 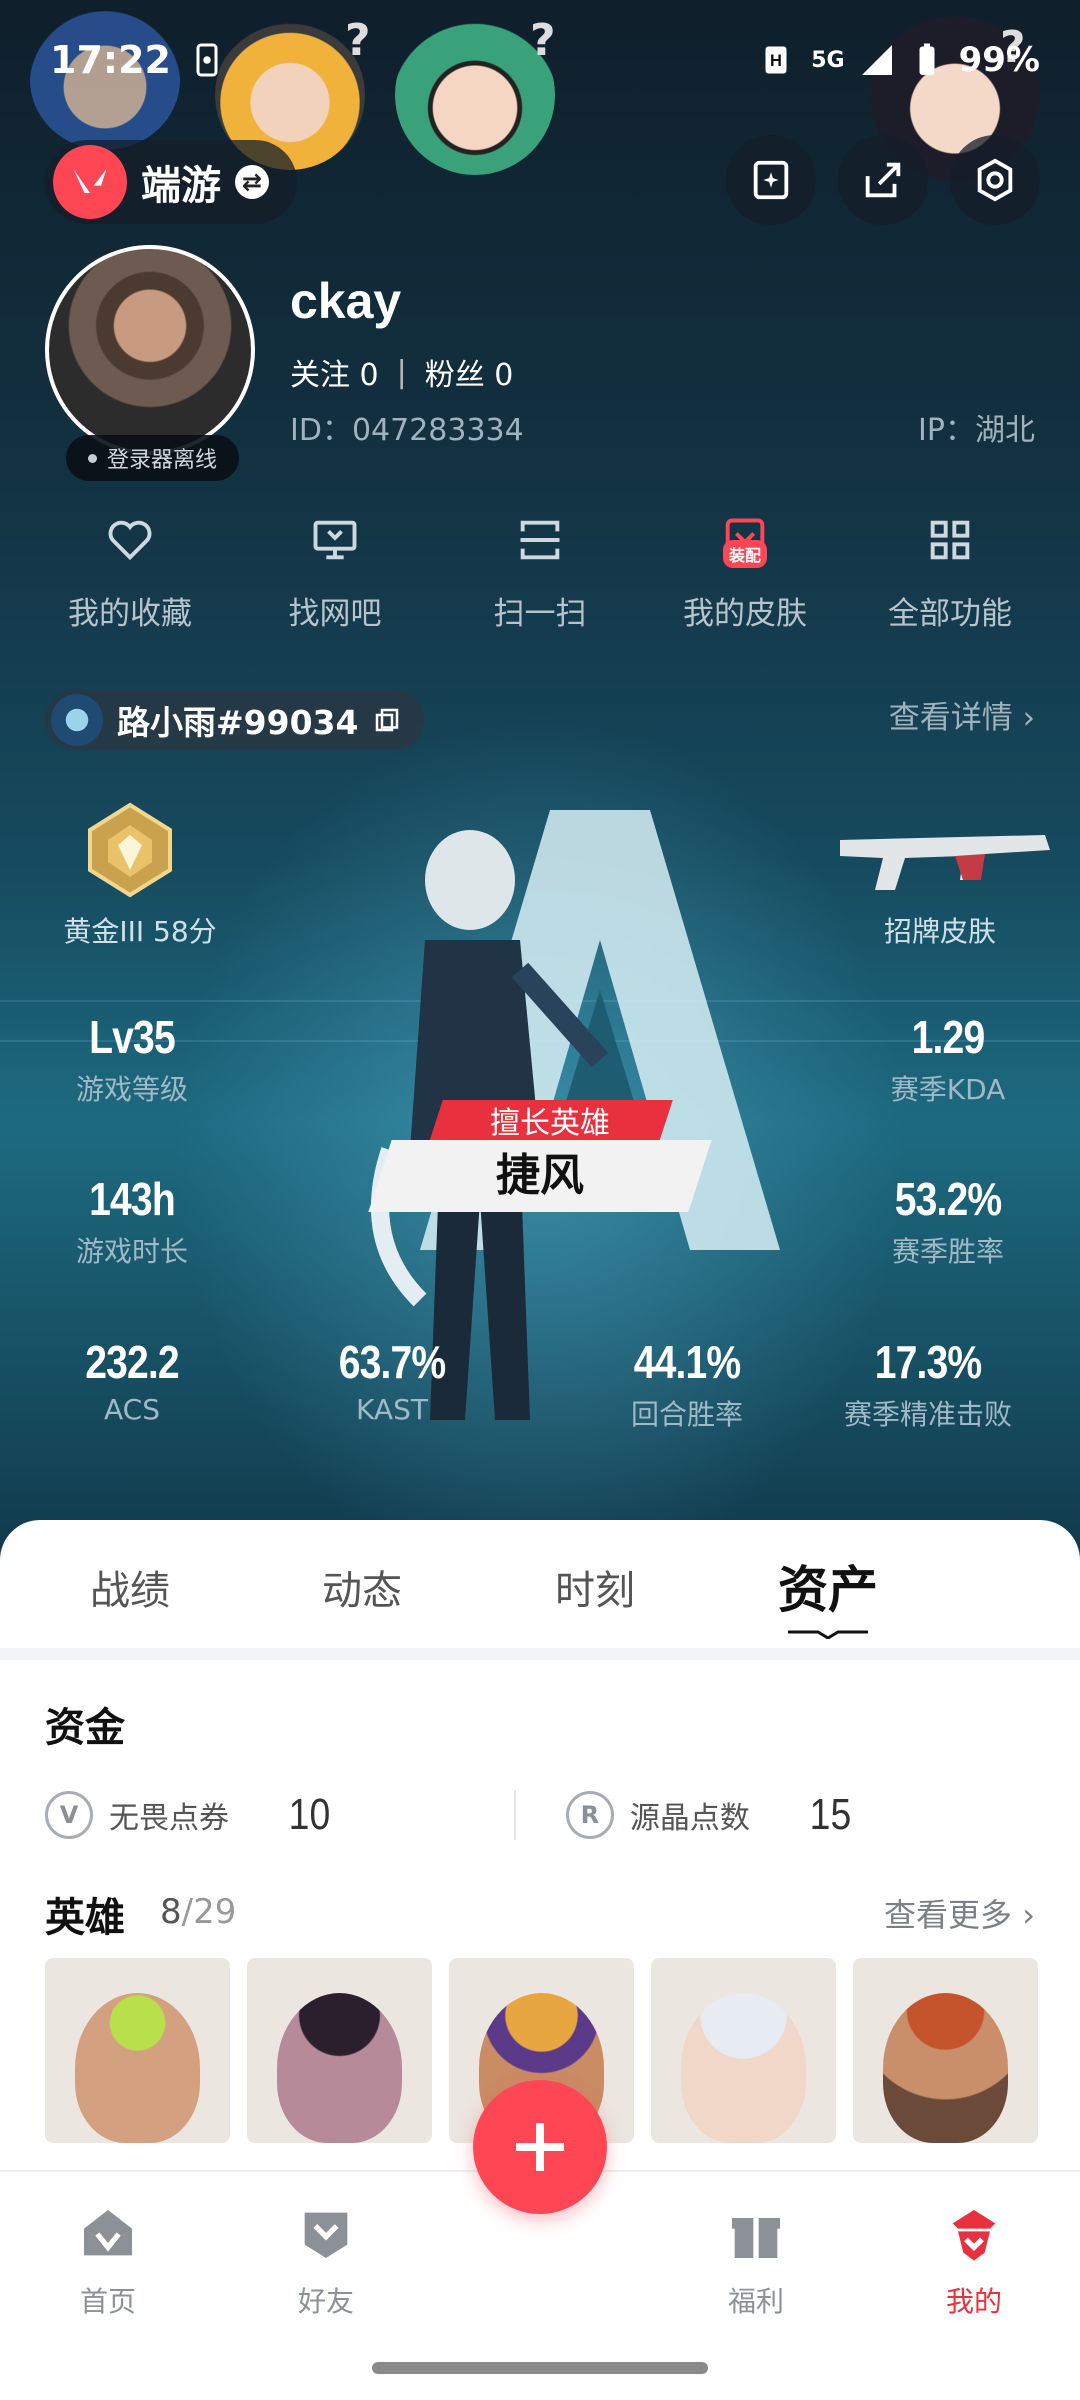 What do you see at coordinates (392, 1409) in the screenshot?
I see `stat-label: KAST` at bounding box center [392, 1409].